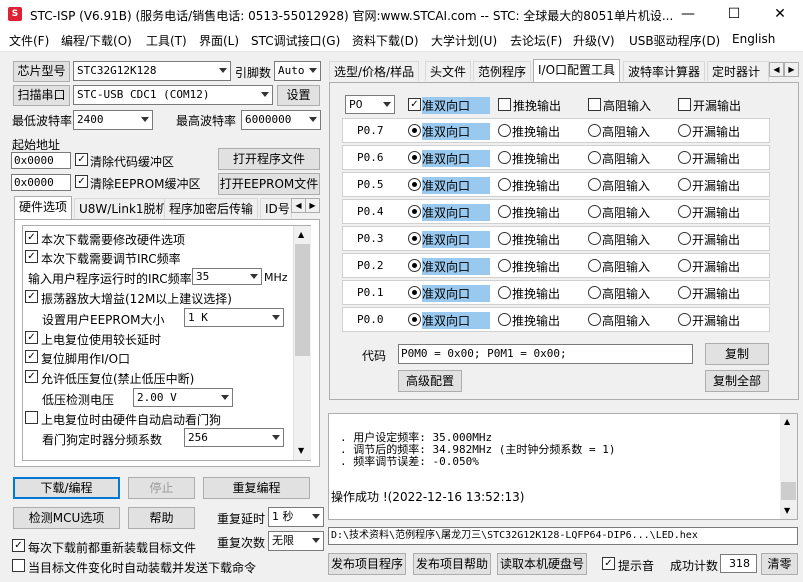 This screenshot has height=582, width=803. Describe the element at coordinates (684, 104) in the screenshot. I see `all-open-drain-checkbox` at that location.